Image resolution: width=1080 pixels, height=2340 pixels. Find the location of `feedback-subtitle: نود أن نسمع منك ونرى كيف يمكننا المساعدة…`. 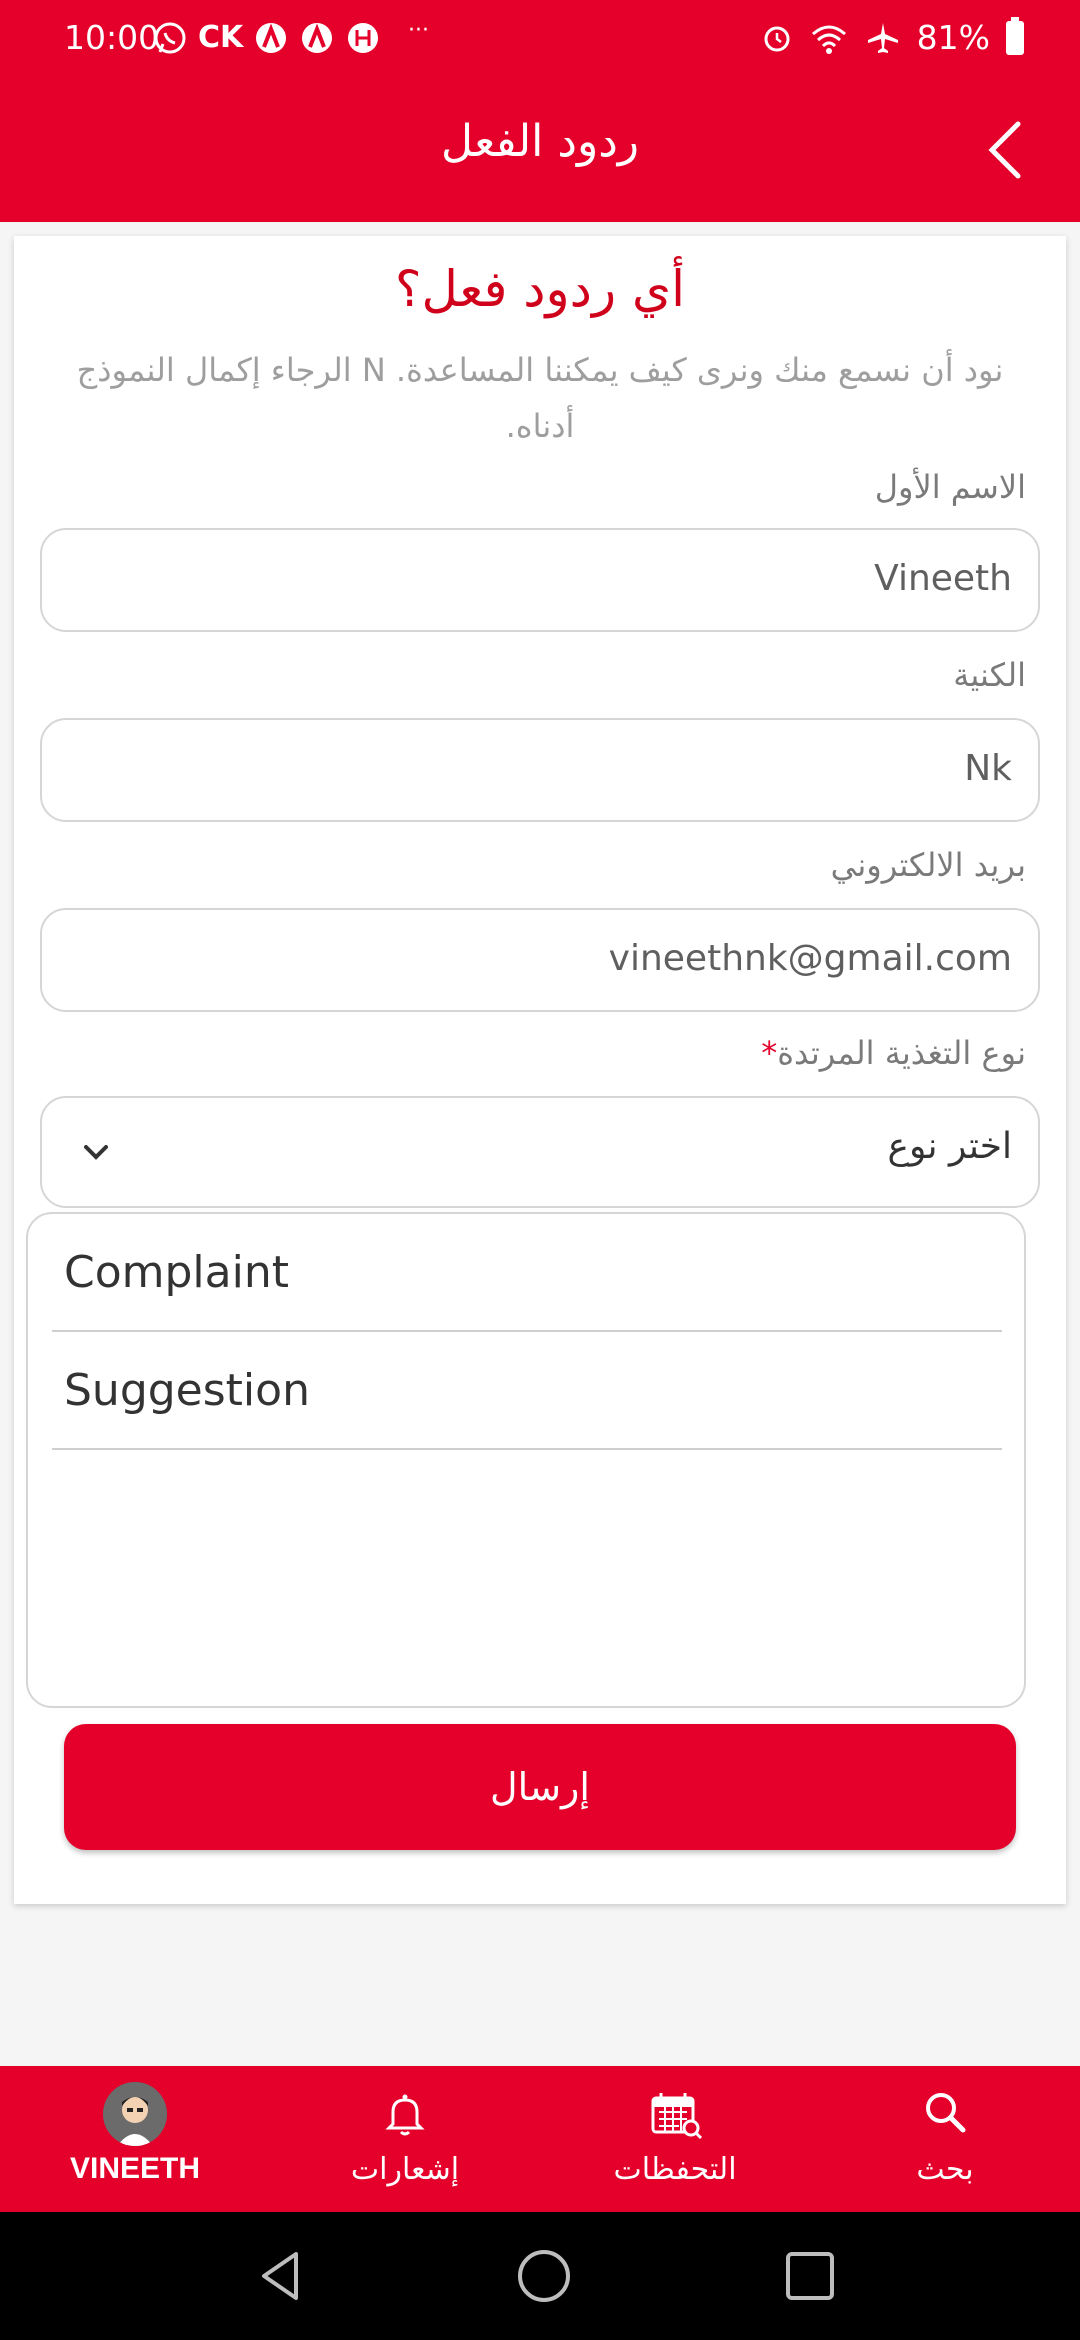

feedback-subtitle: نود أن نسمع منك ونرى كيف يمكننا المساعدة… is located at coordinates (540, 398).